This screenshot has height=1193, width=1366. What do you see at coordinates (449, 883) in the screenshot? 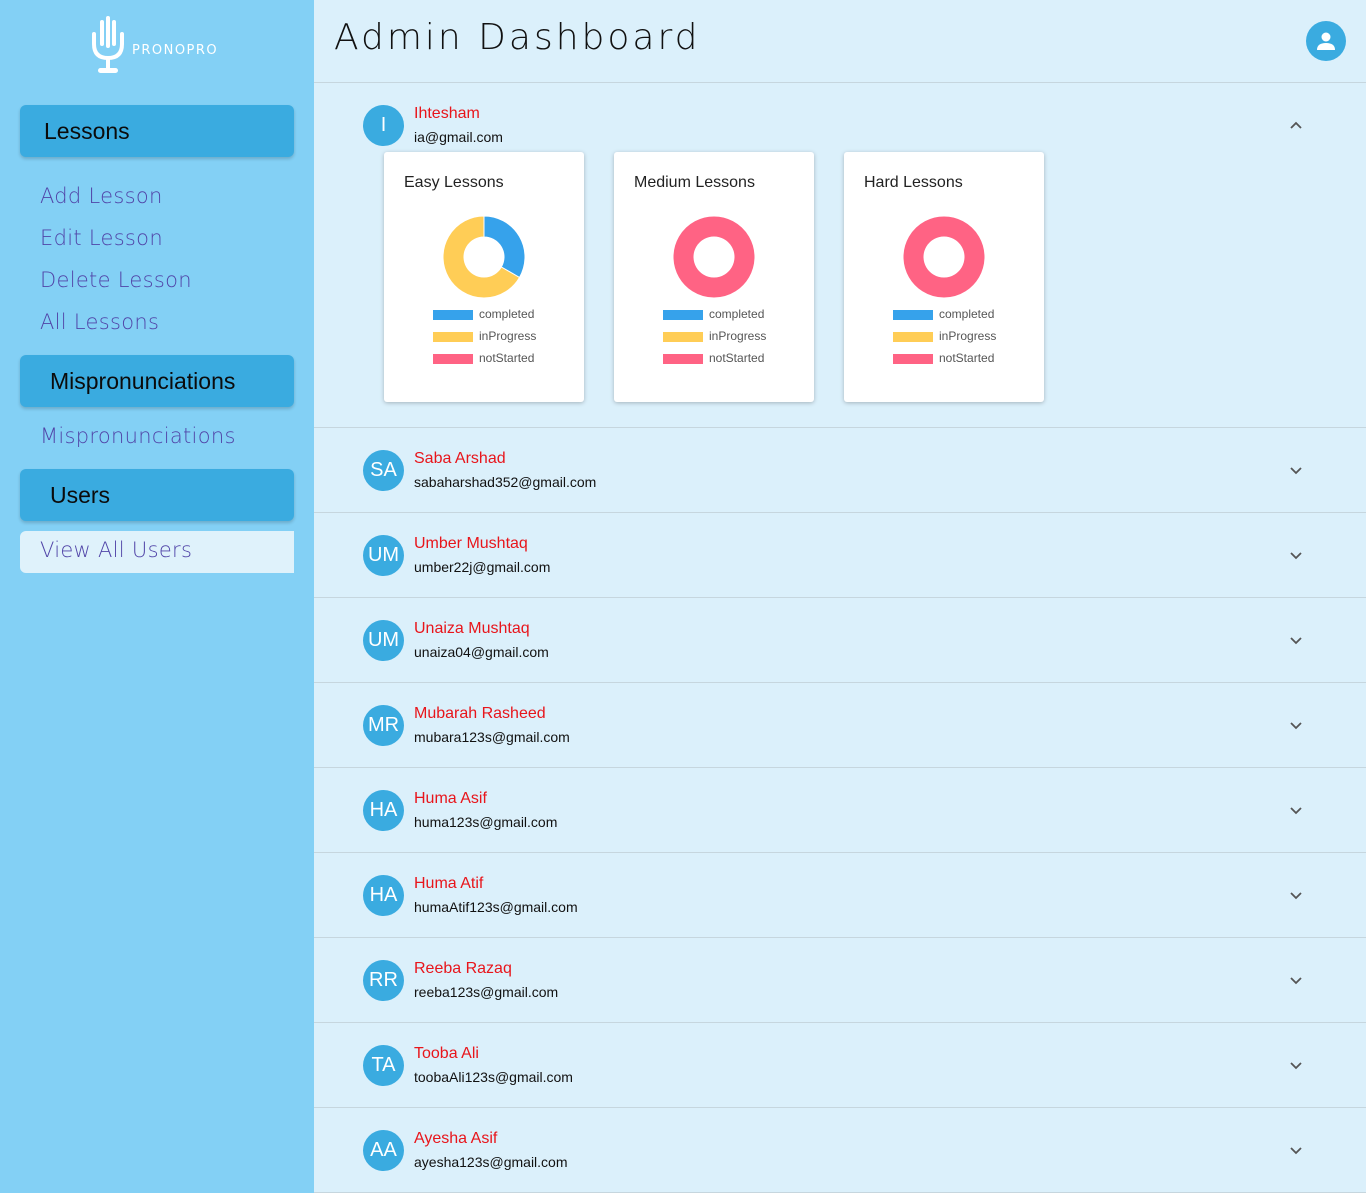
I see `user-name: Huma Atif` at bounding box center [449, 883].